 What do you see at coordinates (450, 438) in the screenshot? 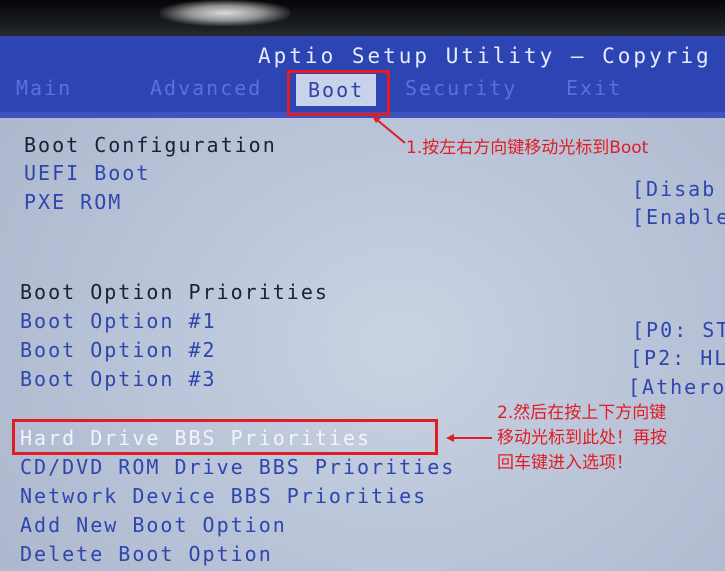
I see `arrow-head-hard-drive` at bounding box center [450, 438].